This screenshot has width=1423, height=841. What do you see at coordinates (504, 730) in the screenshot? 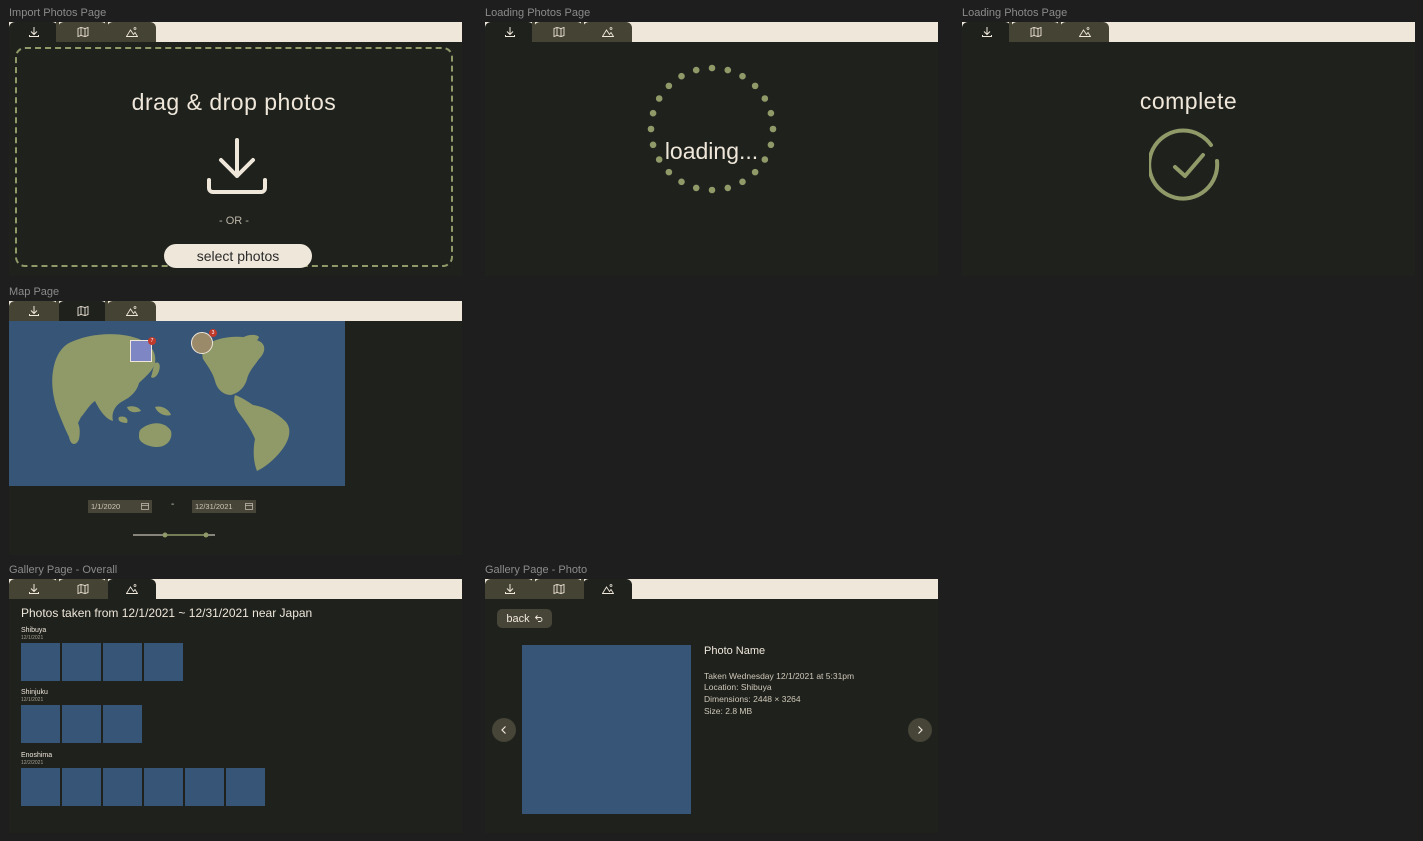
I see `previous-photo-button` at bounding box center [504, 730].